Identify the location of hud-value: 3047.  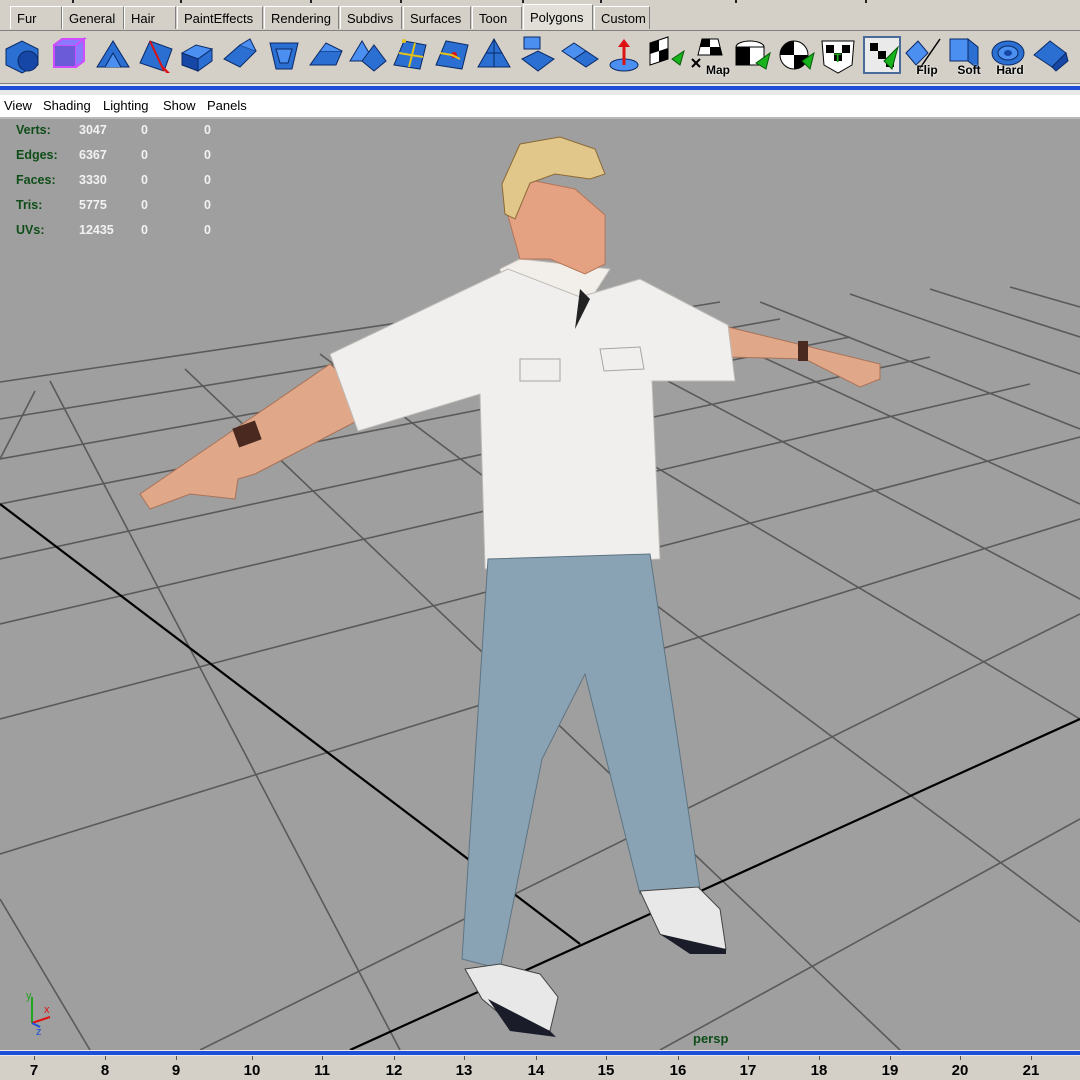
(93, 130).